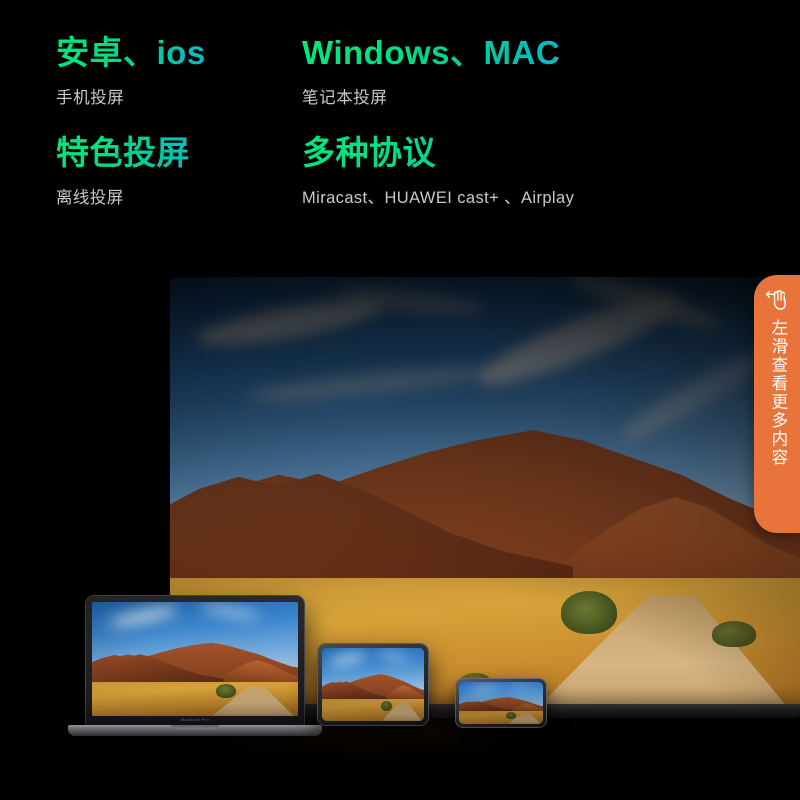  I want to click on phone-screen, so click(501, 703).